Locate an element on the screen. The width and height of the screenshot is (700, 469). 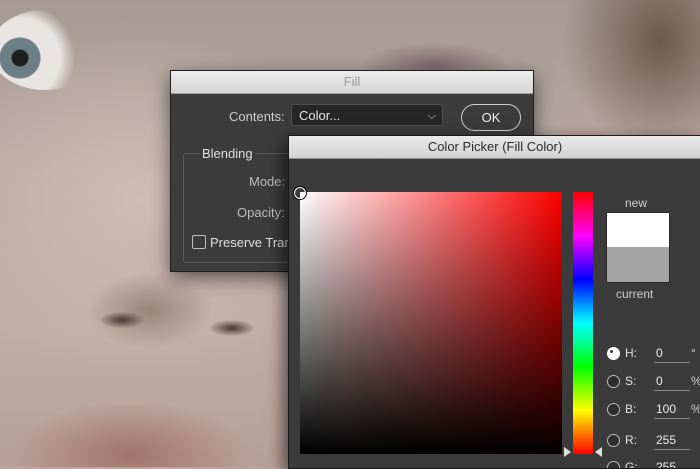
photo-nostril-right is located at coordinates (232, 328).